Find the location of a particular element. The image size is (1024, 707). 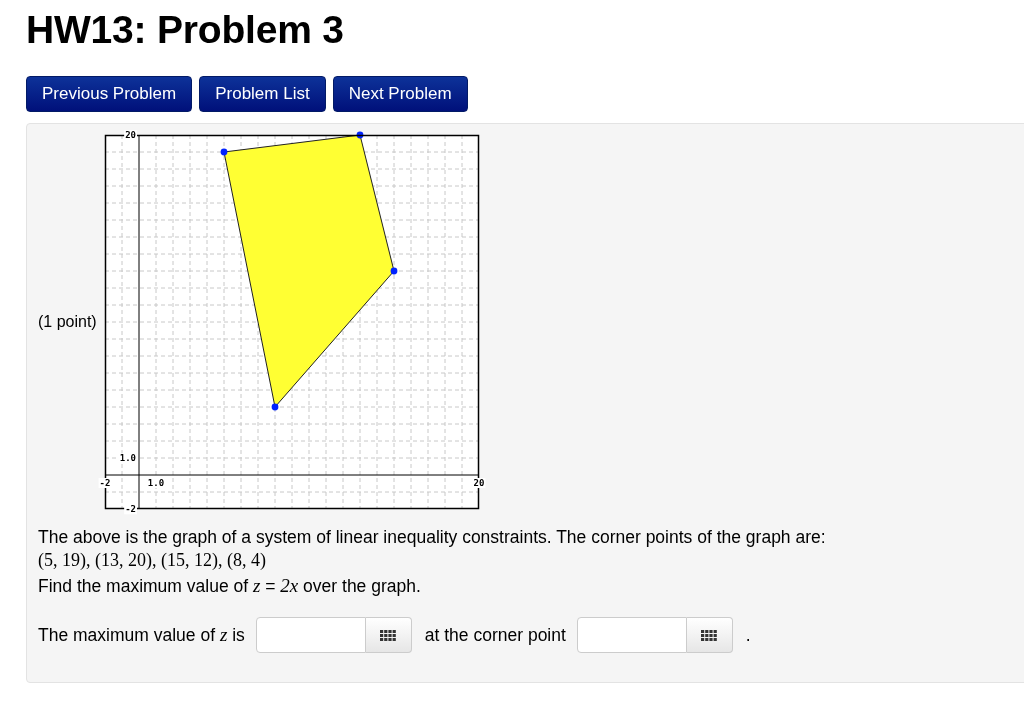

nav-button: Problem List is located at coordinates (262, 94).